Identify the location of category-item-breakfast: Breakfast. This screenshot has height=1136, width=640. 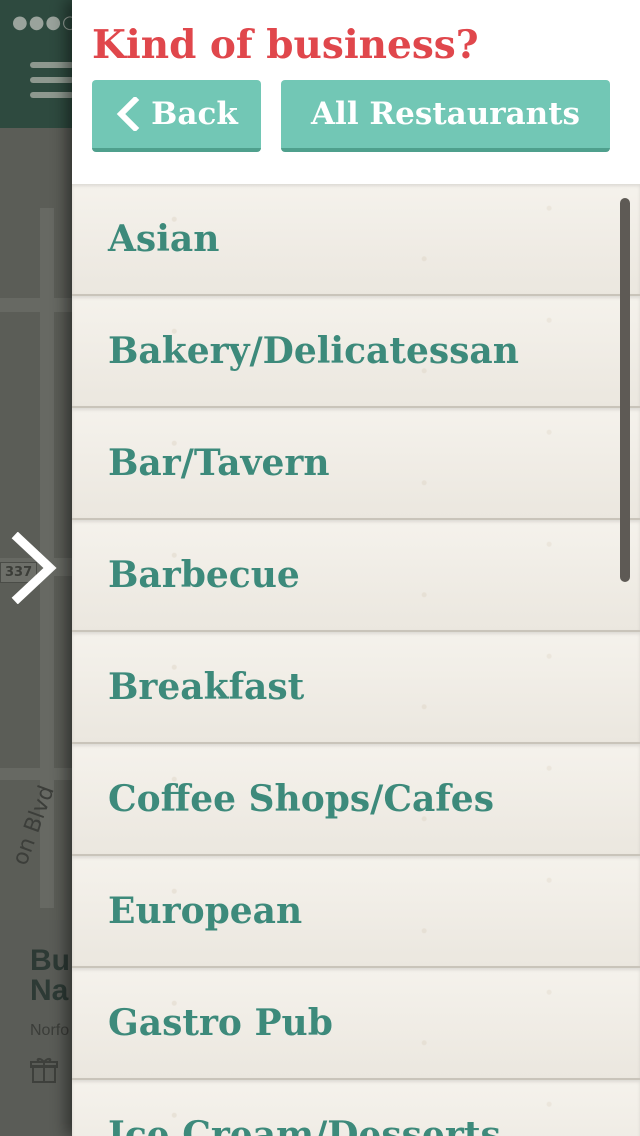
(356, 688).